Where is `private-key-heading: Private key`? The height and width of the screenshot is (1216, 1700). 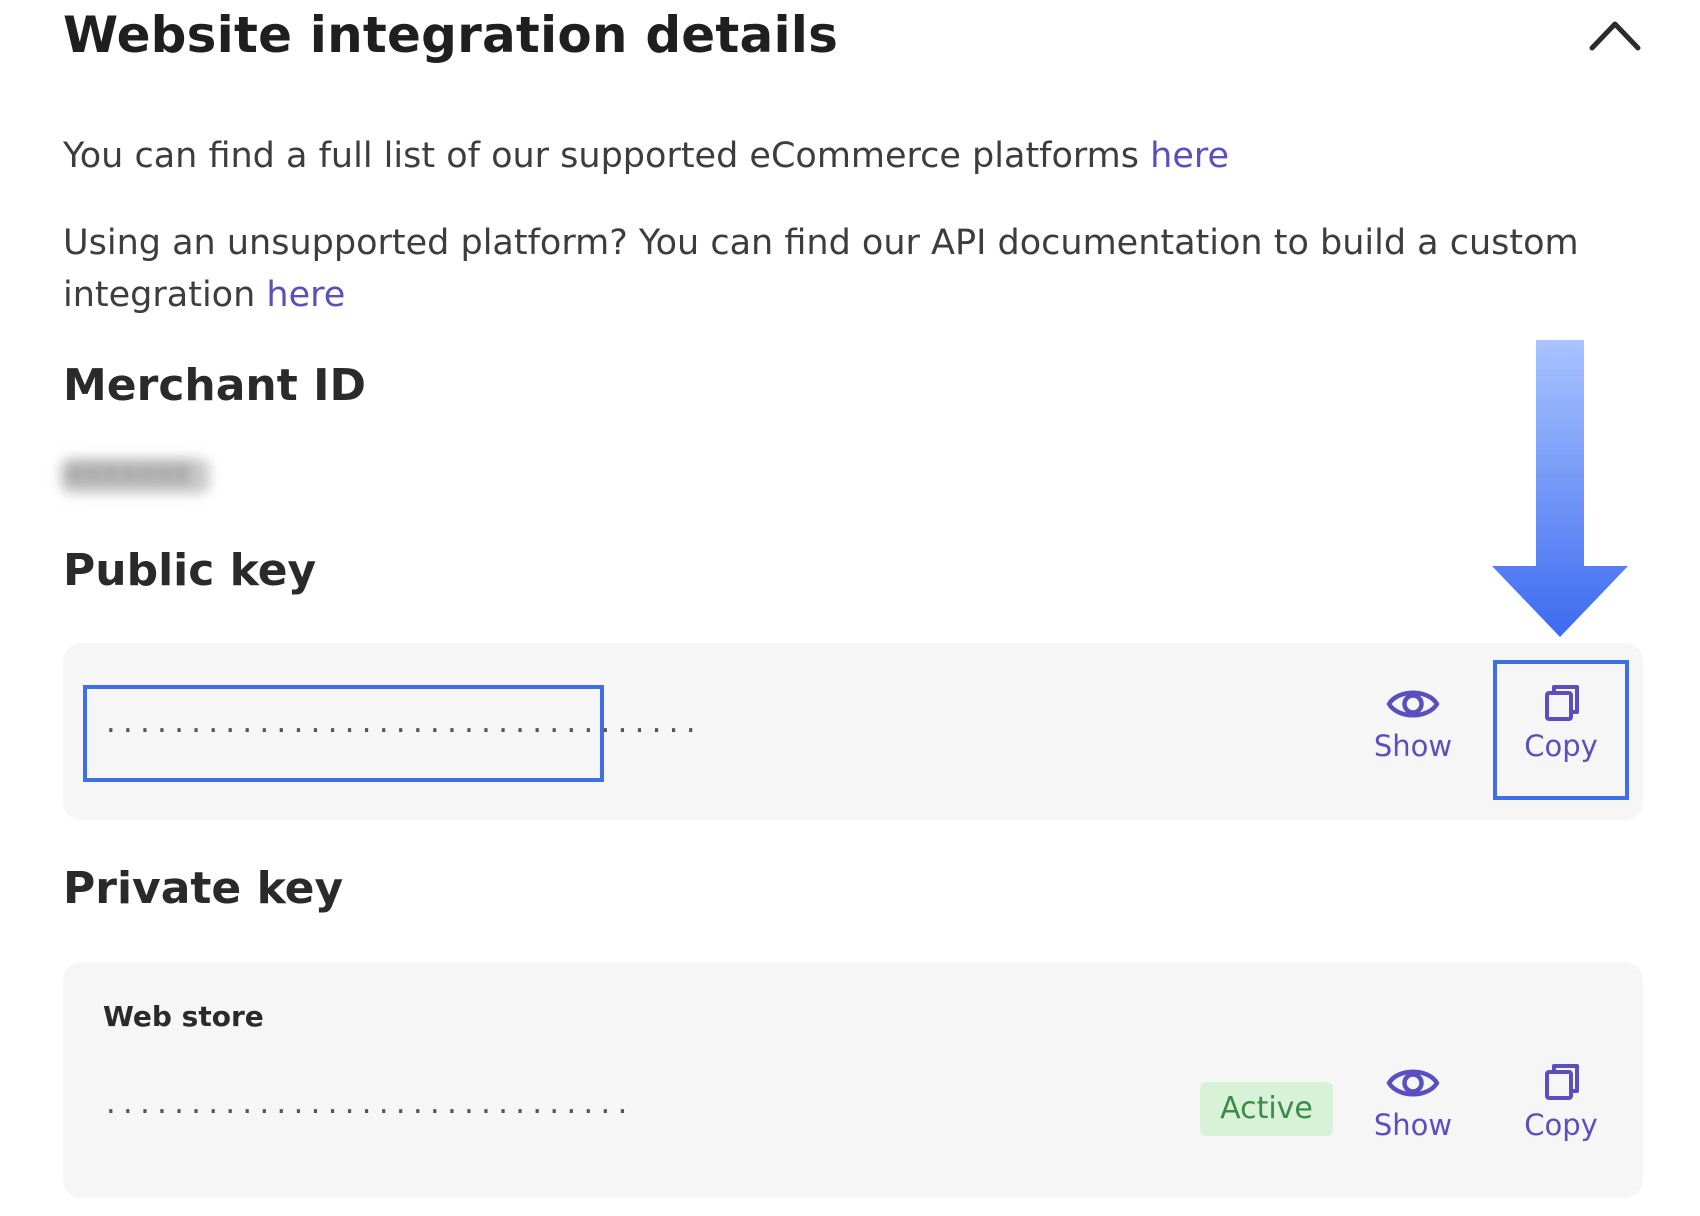
private-key-heading: Private key is located at coordinates (203, 888).